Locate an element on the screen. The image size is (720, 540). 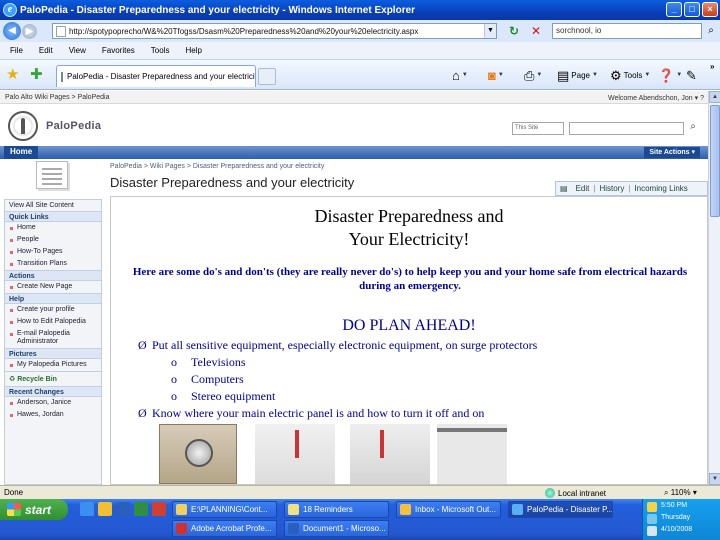
ie-launch-icon is located at coordinates (87, 509).